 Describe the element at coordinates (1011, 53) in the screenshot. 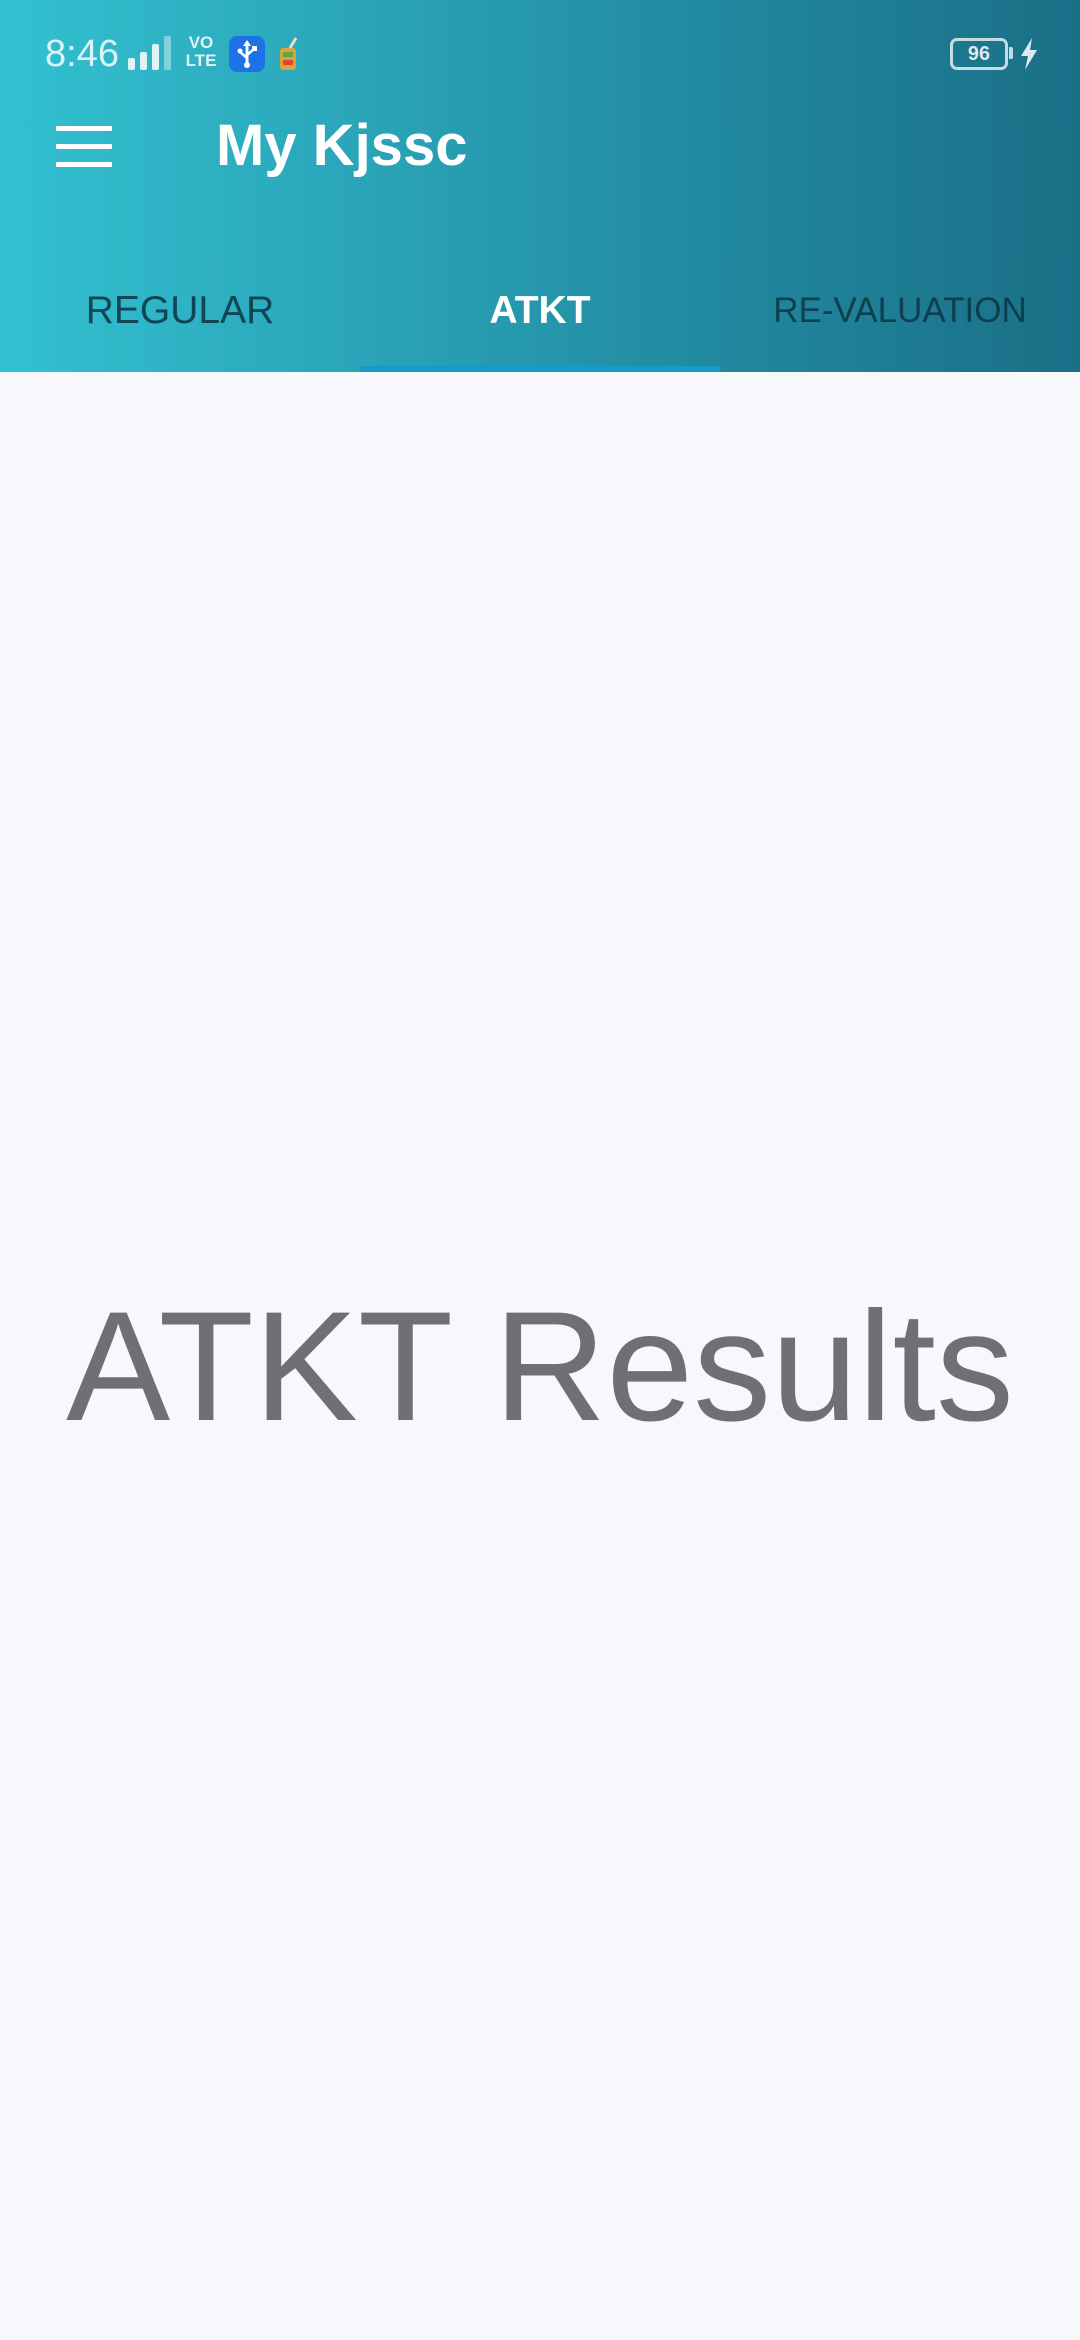

I see `battery-tip` at that location.